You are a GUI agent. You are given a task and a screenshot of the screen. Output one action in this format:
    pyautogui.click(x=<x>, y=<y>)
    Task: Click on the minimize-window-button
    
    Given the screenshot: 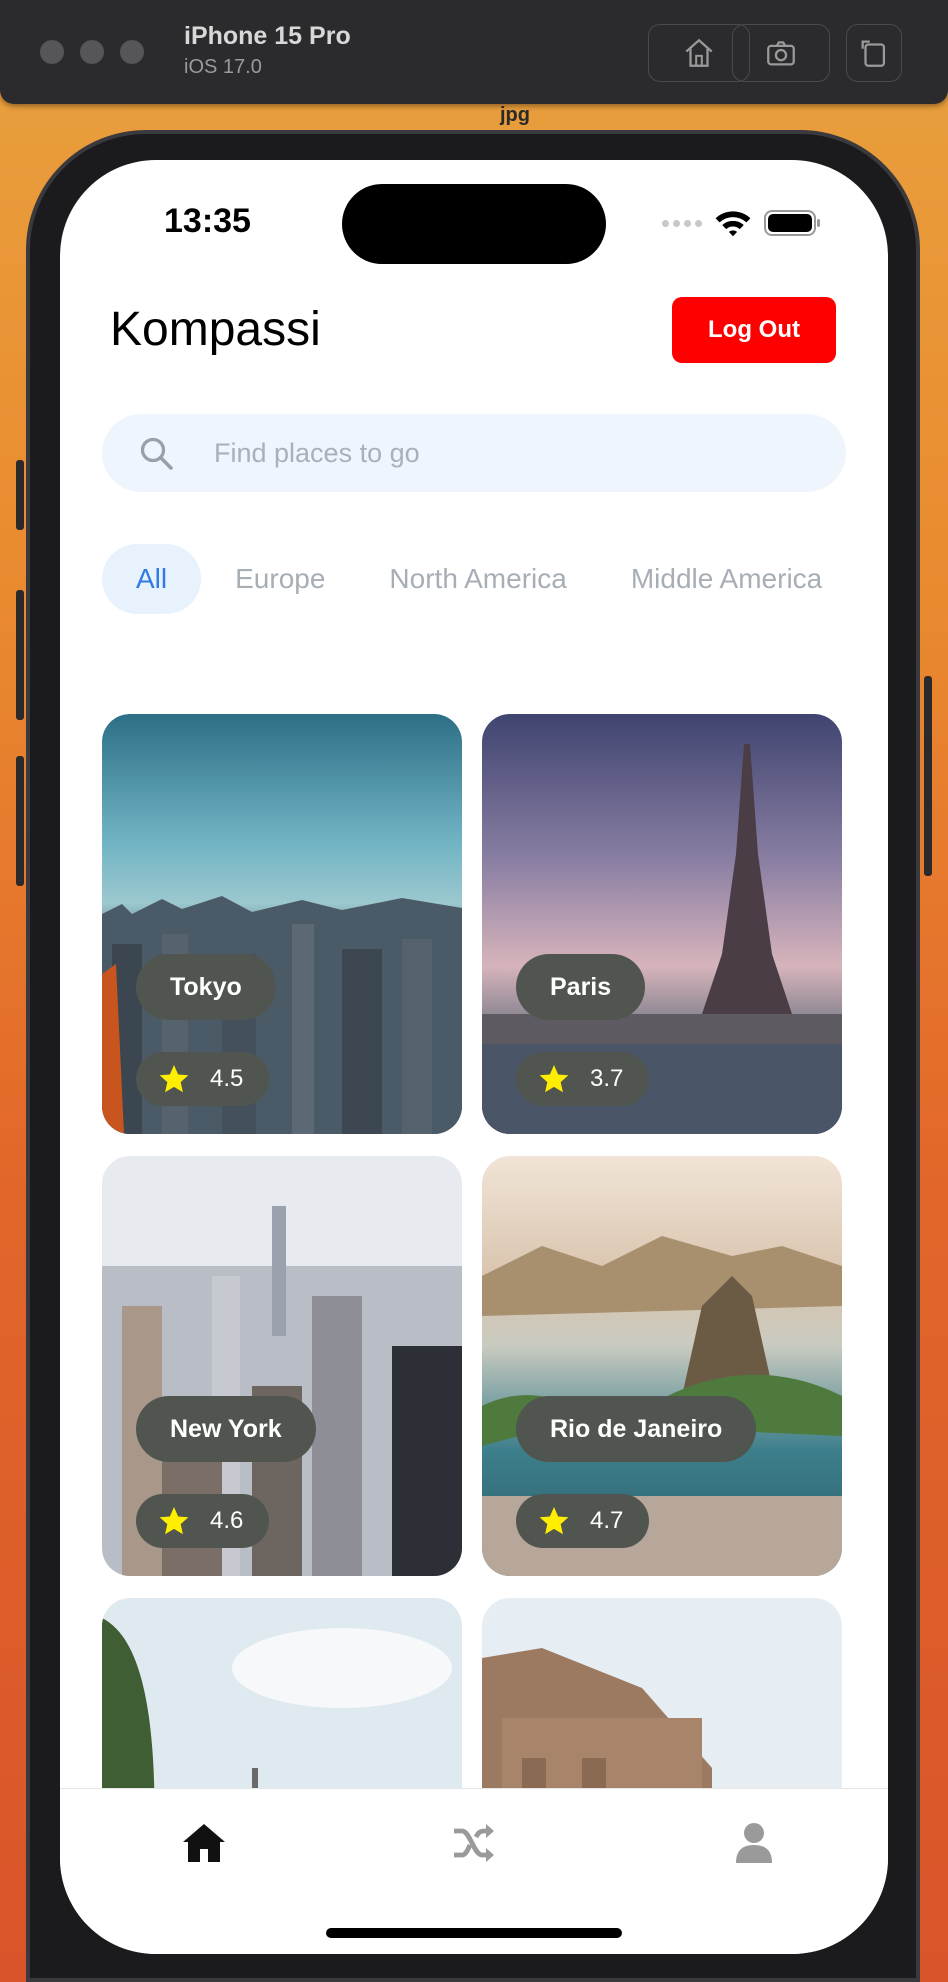 What is the action you would take?
    pyautogui.click(x=92, y=52)
    